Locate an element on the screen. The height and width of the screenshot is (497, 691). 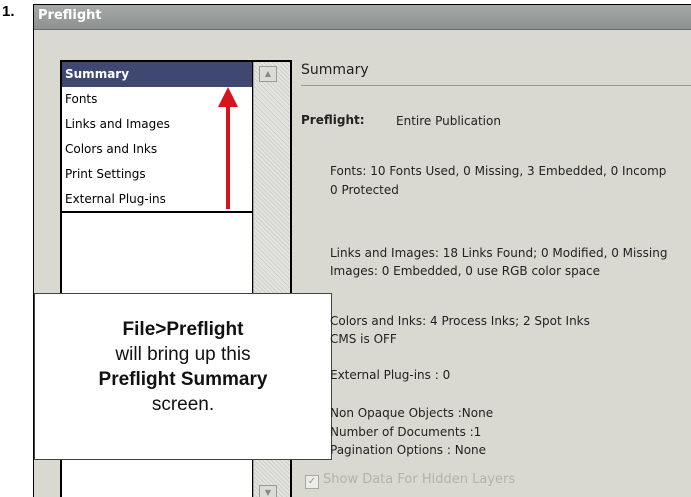
preflight-value: Entire Publication is located at coordinates (448, 121).